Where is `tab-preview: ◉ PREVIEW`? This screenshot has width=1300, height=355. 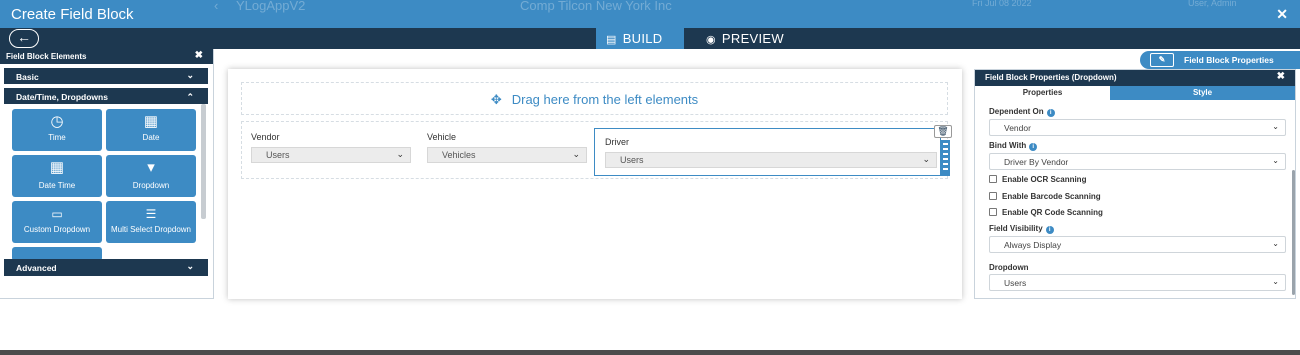 tab-preview: ◉ PREVIEW is located at coordinates (751, 38).